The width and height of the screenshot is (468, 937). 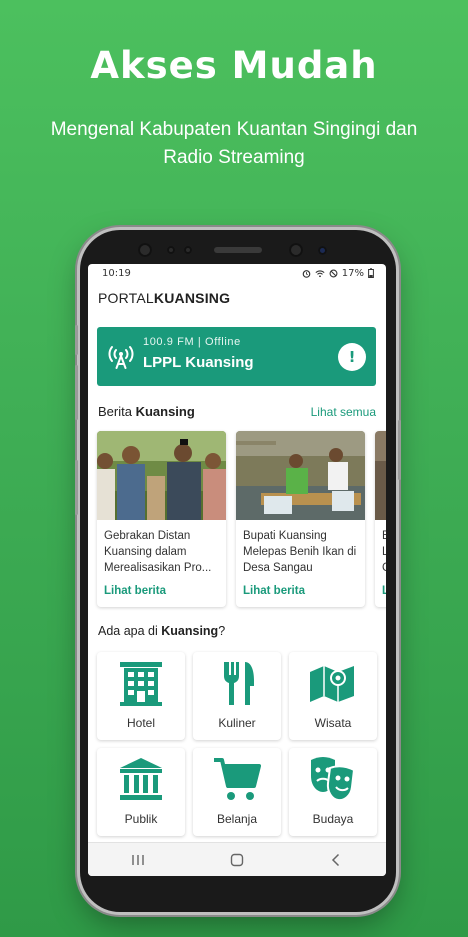 I want to click on status-time: 10:19, so click(x=116, y=273).